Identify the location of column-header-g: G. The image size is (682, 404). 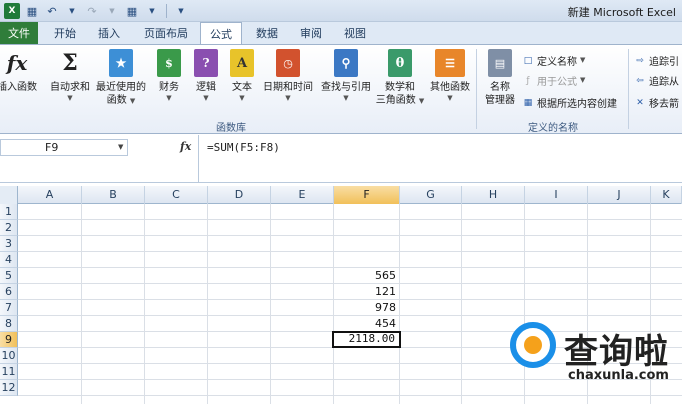
(431, 195).